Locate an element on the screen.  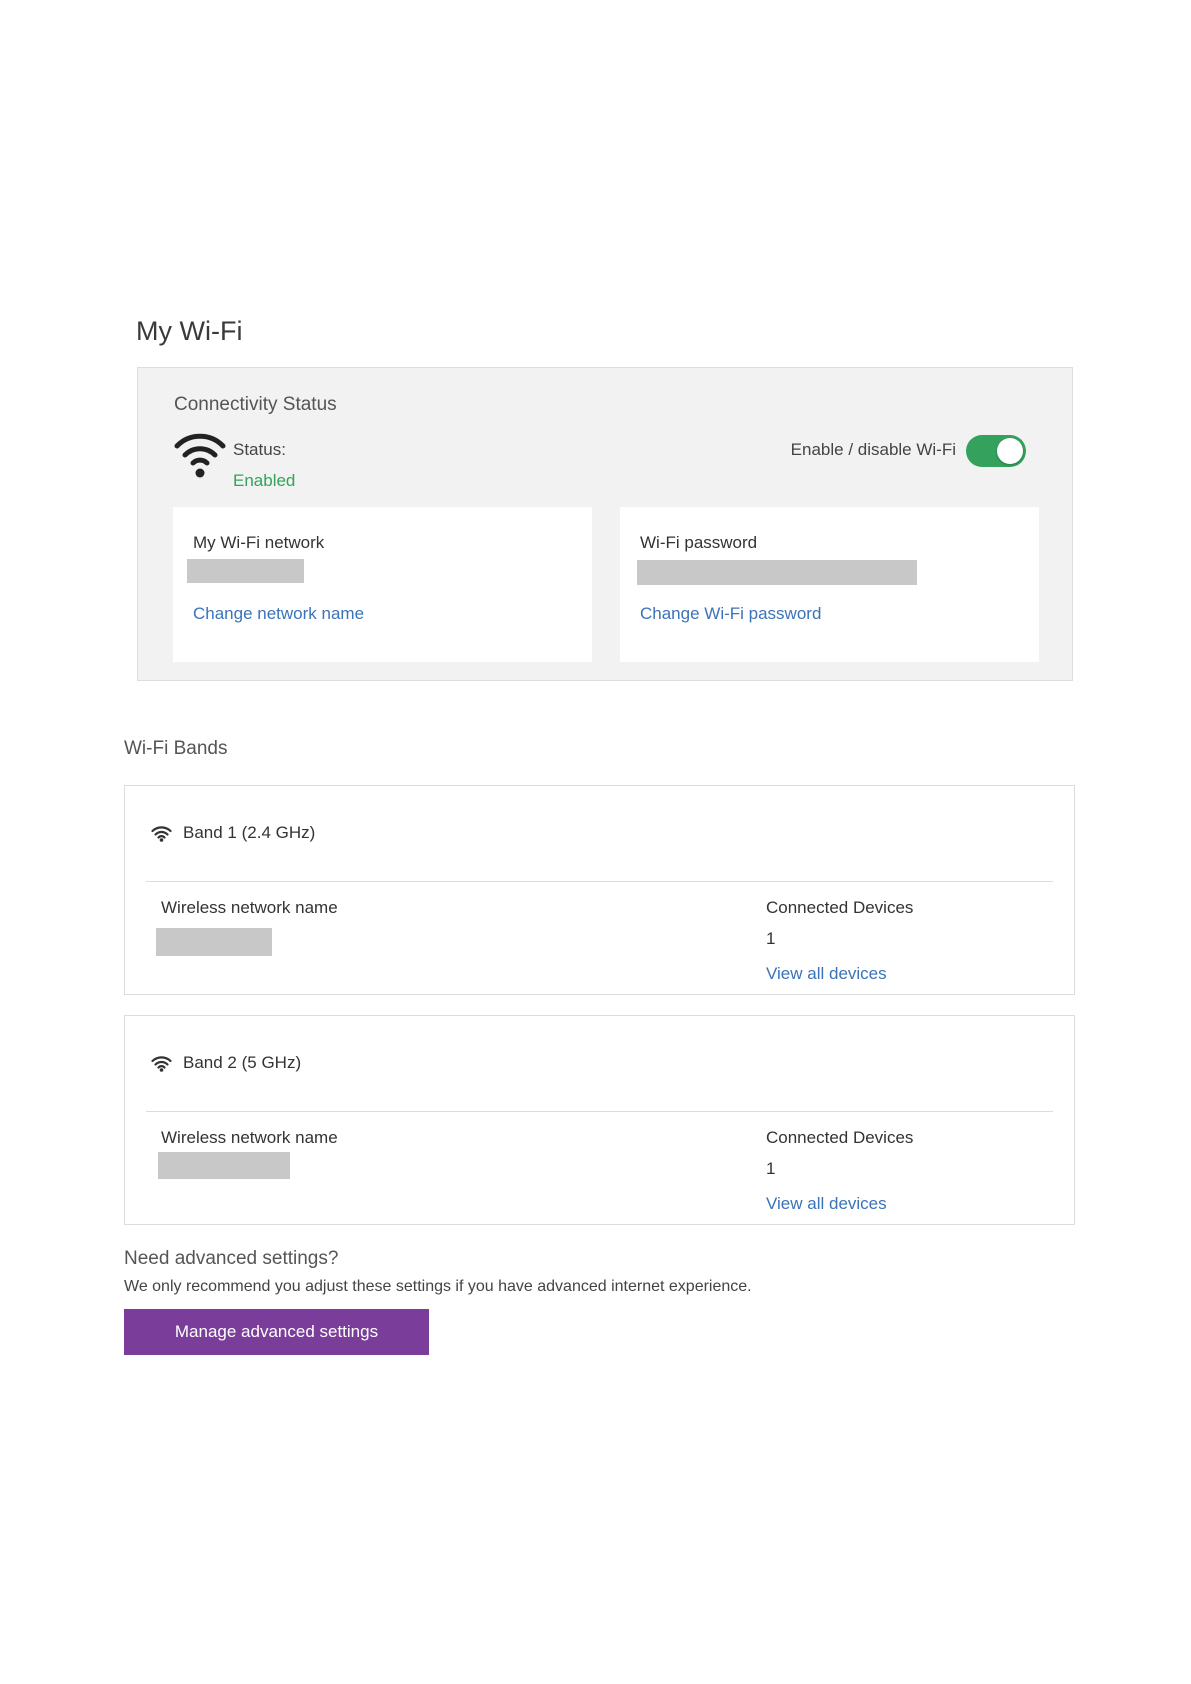
wifi-password-title: Wi-Fi password is located at coordinates (699, 542).